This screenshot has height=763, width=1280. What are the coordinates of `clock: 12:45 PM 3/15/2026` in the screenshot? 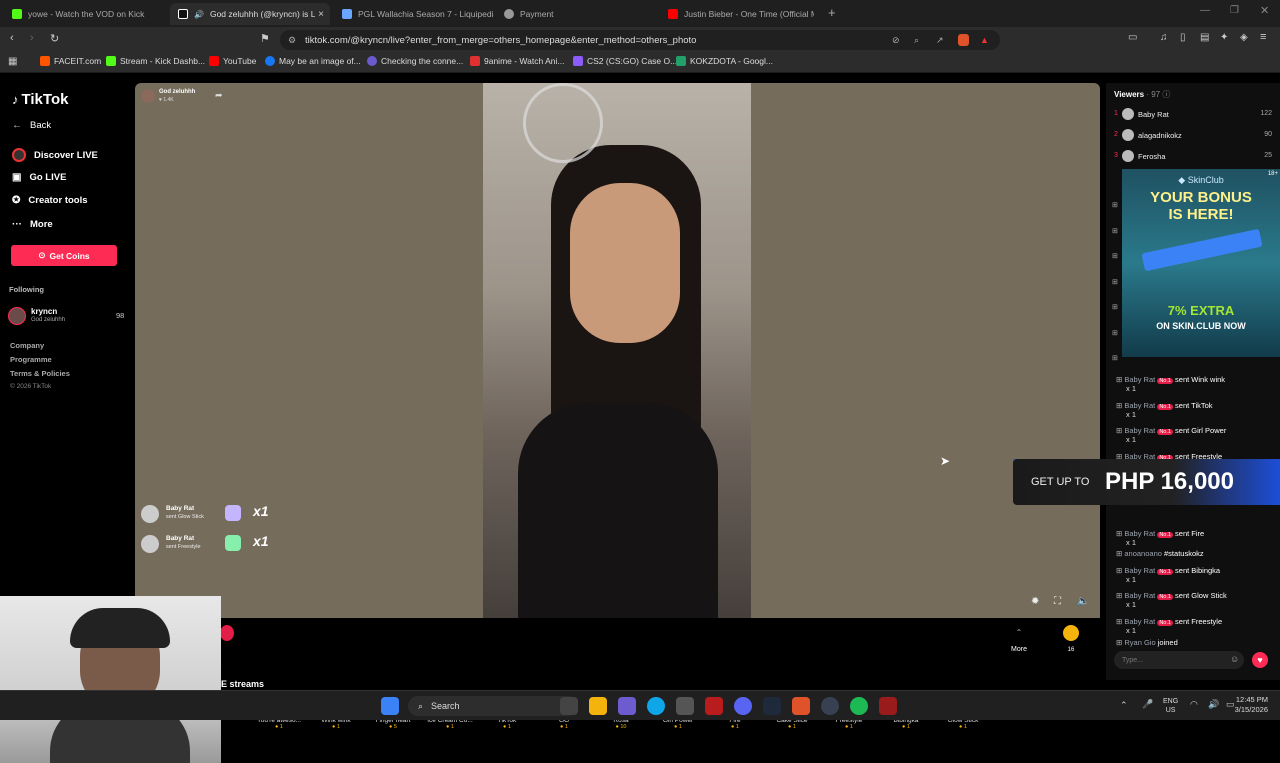 It's located at (1250, 705).